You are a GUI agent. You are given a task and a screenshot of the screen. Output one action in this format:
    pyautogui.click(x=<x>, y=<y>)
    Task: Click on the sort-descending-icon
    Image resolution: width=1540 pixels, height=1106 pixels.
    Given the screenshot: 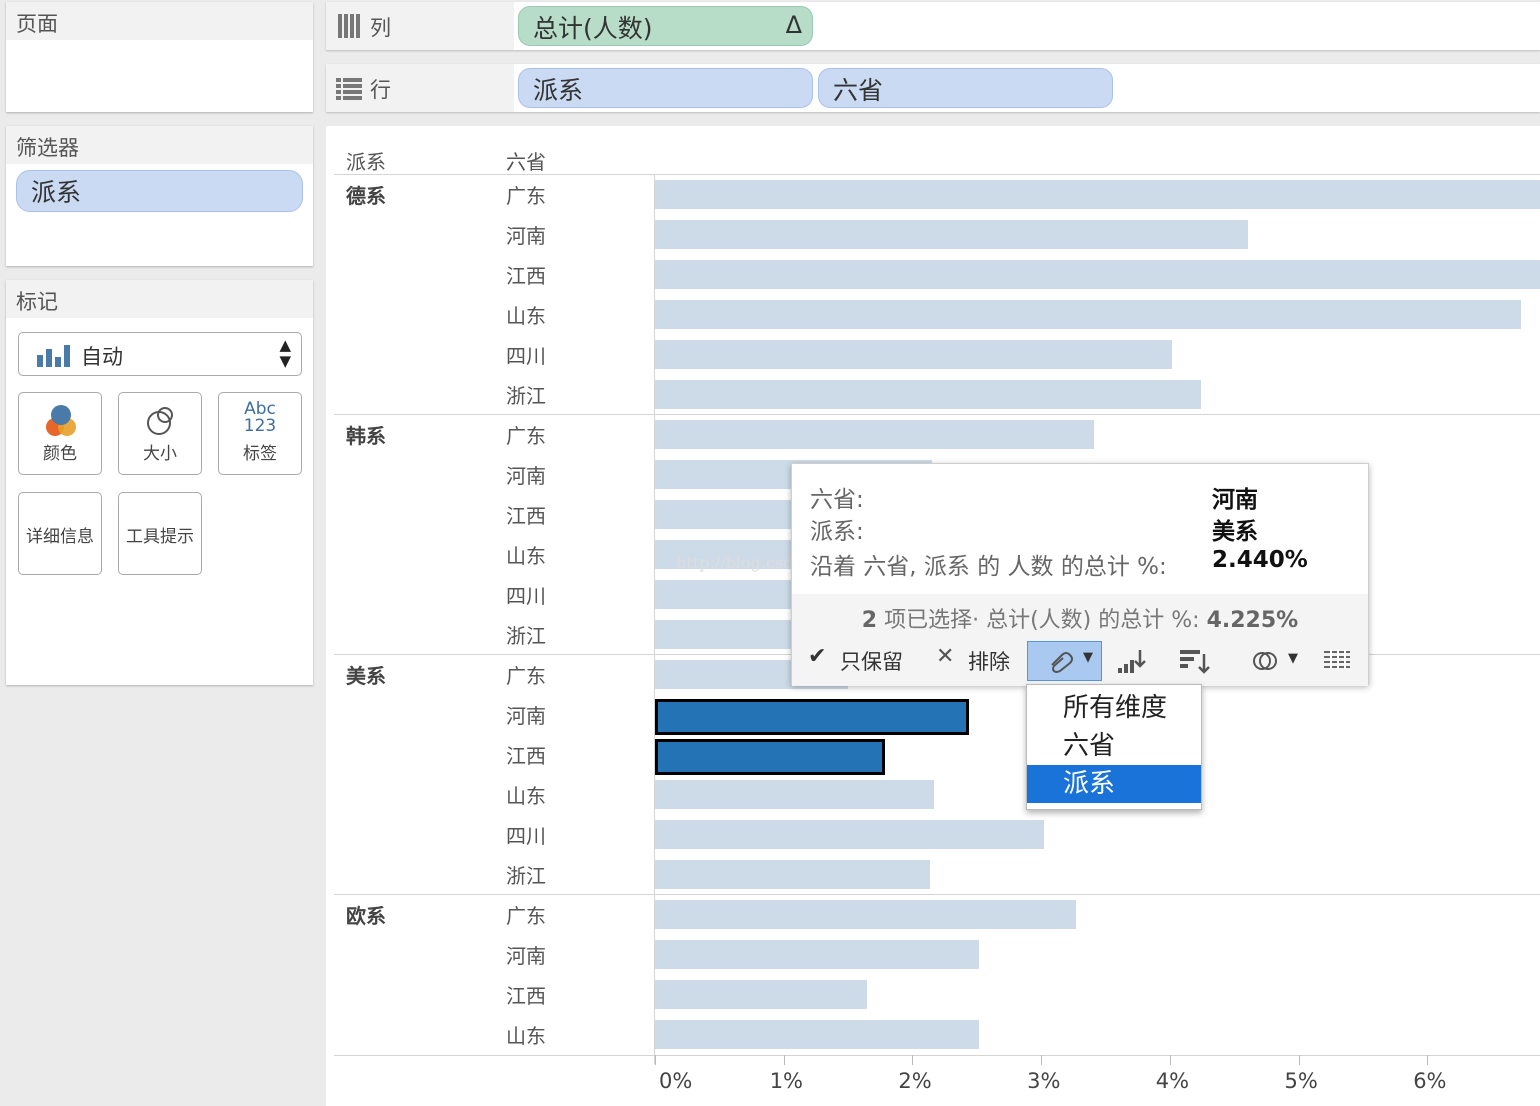 What is the action you would take?
    pyautogui.click(x=1133, y=661)
    